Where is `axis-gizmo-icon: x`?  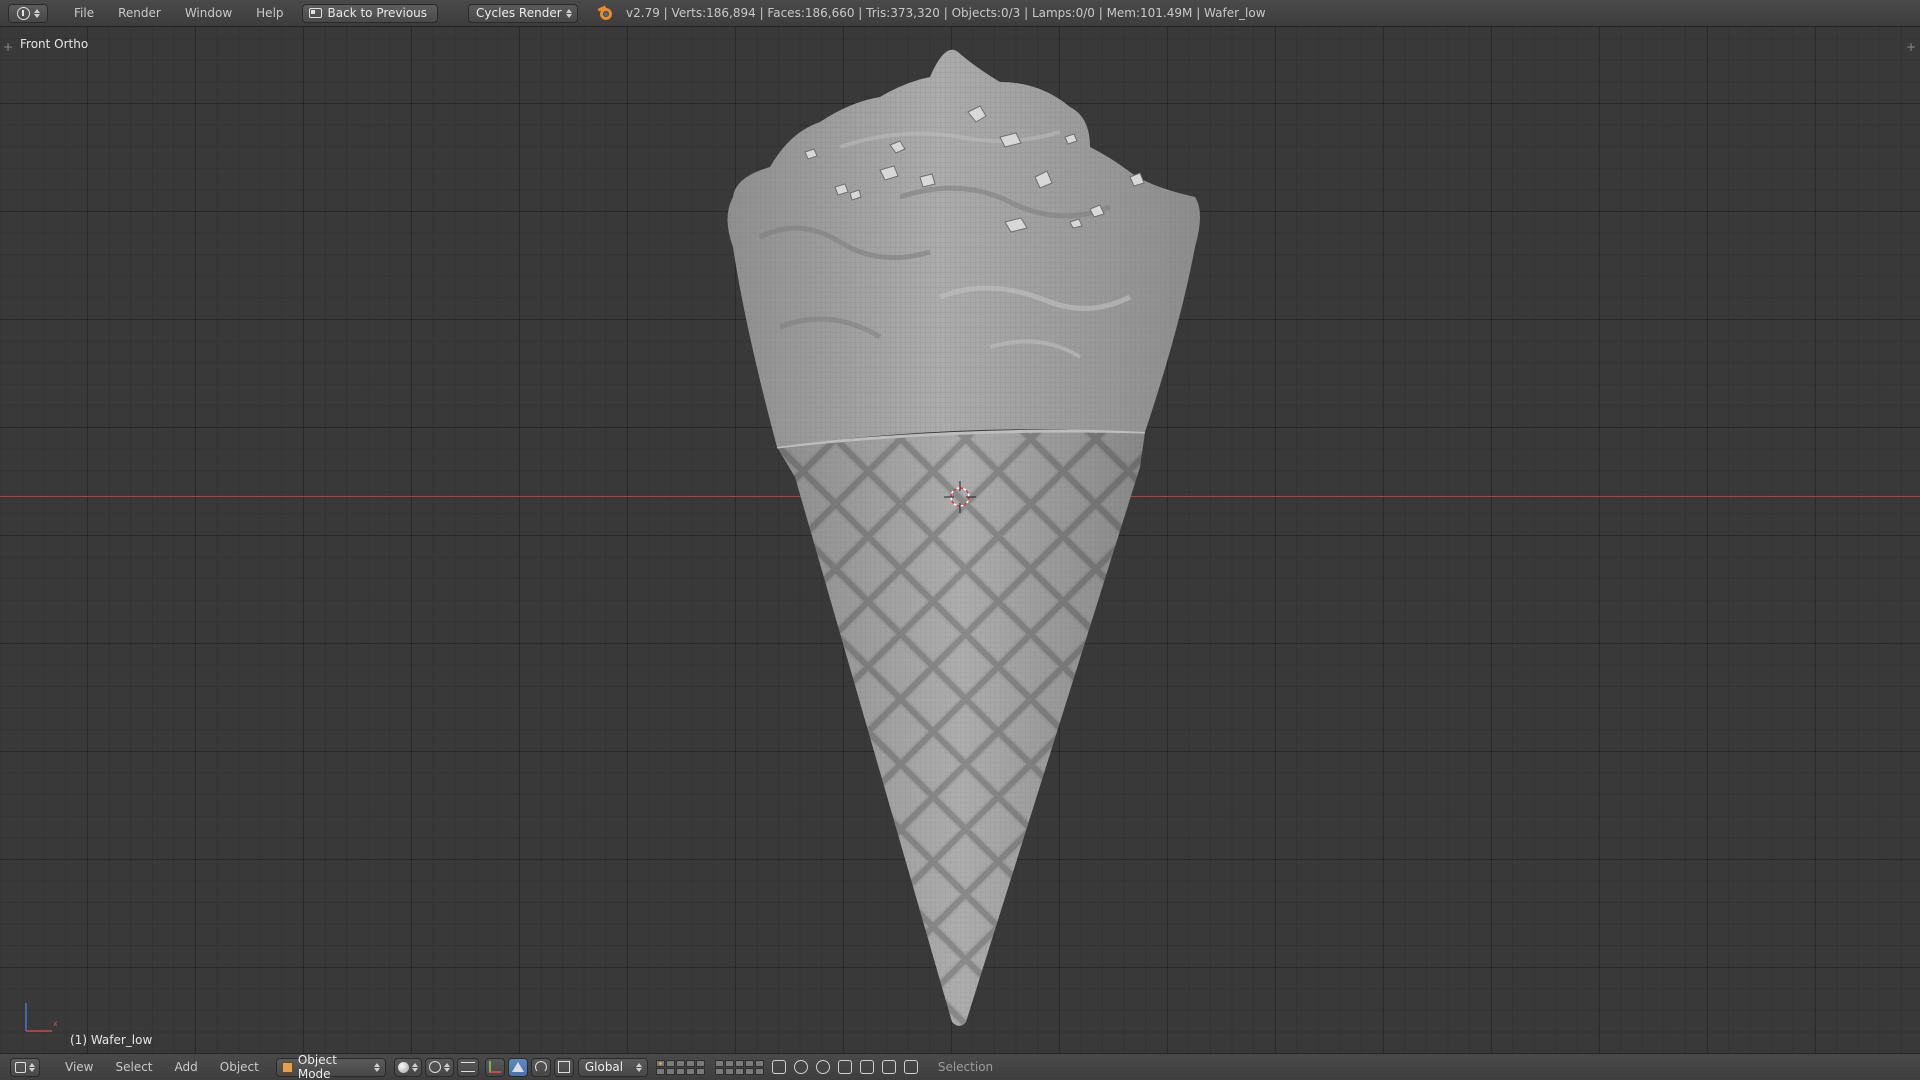
axis-gizmo-icon: x is located at coordinates (41, 1017).